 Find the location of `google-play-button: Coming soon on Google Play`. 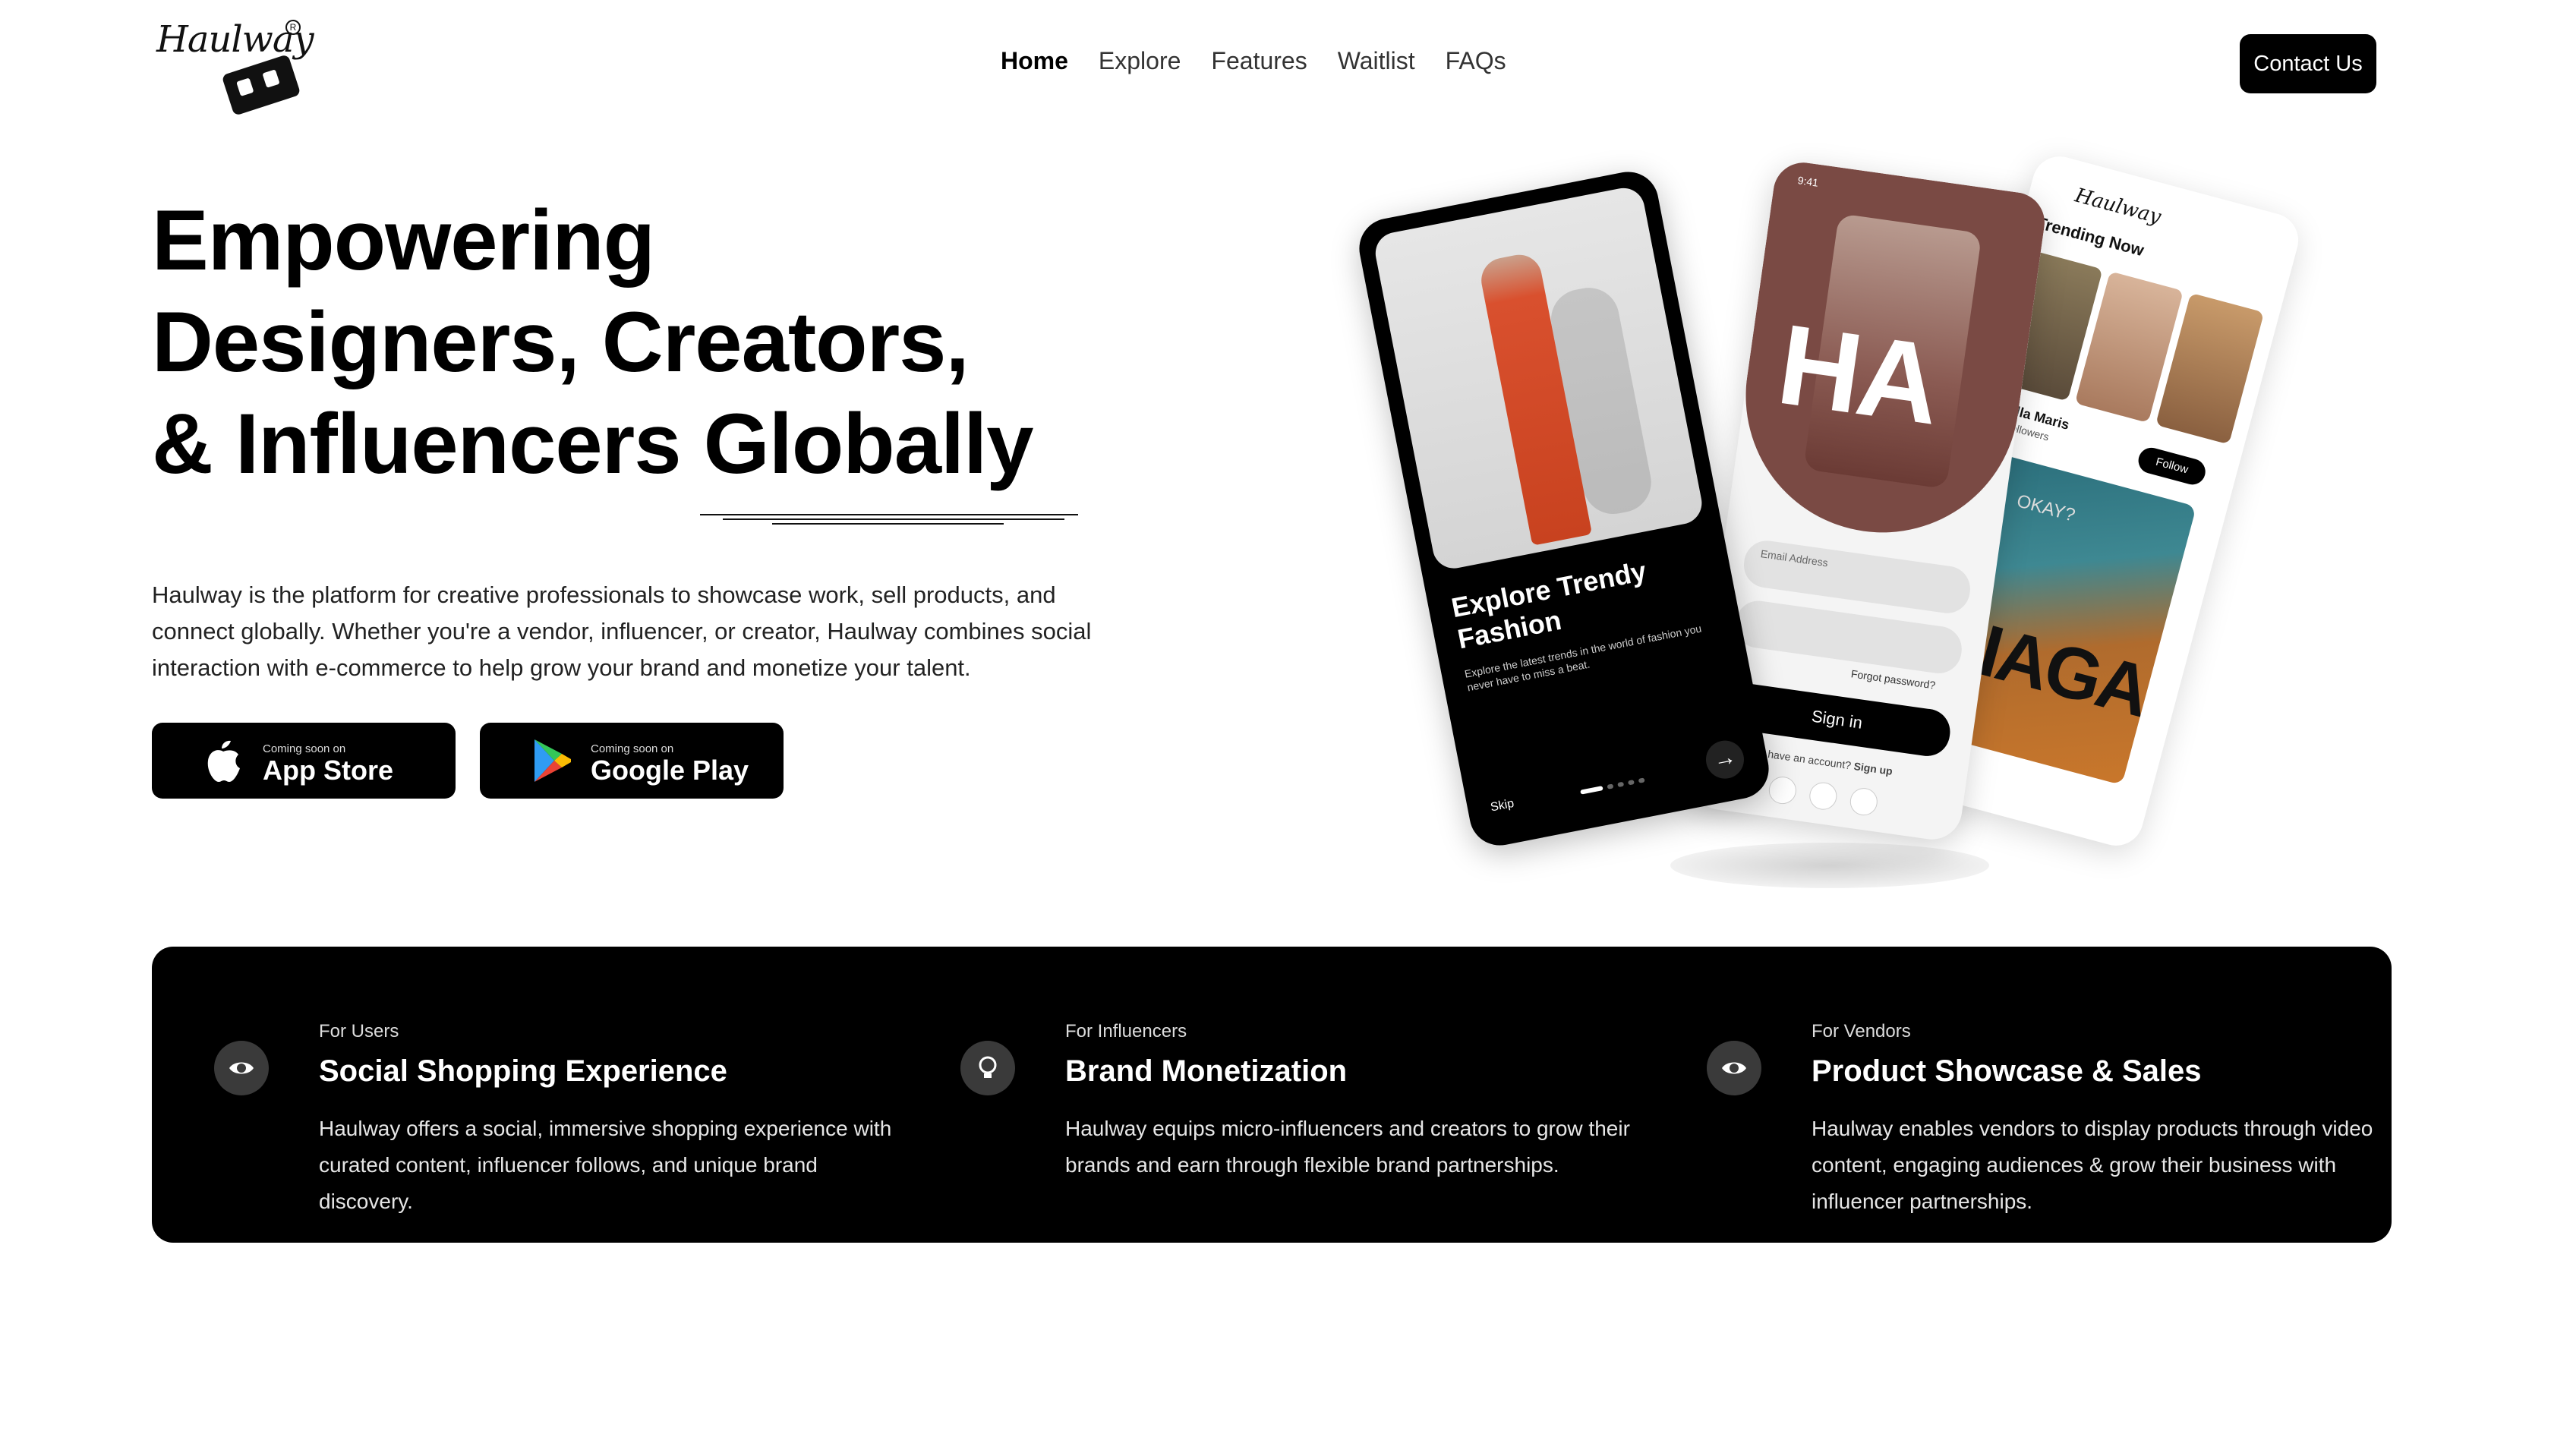

google-play-button: Coming soon on Google Play is located at coordinates (632, 761).